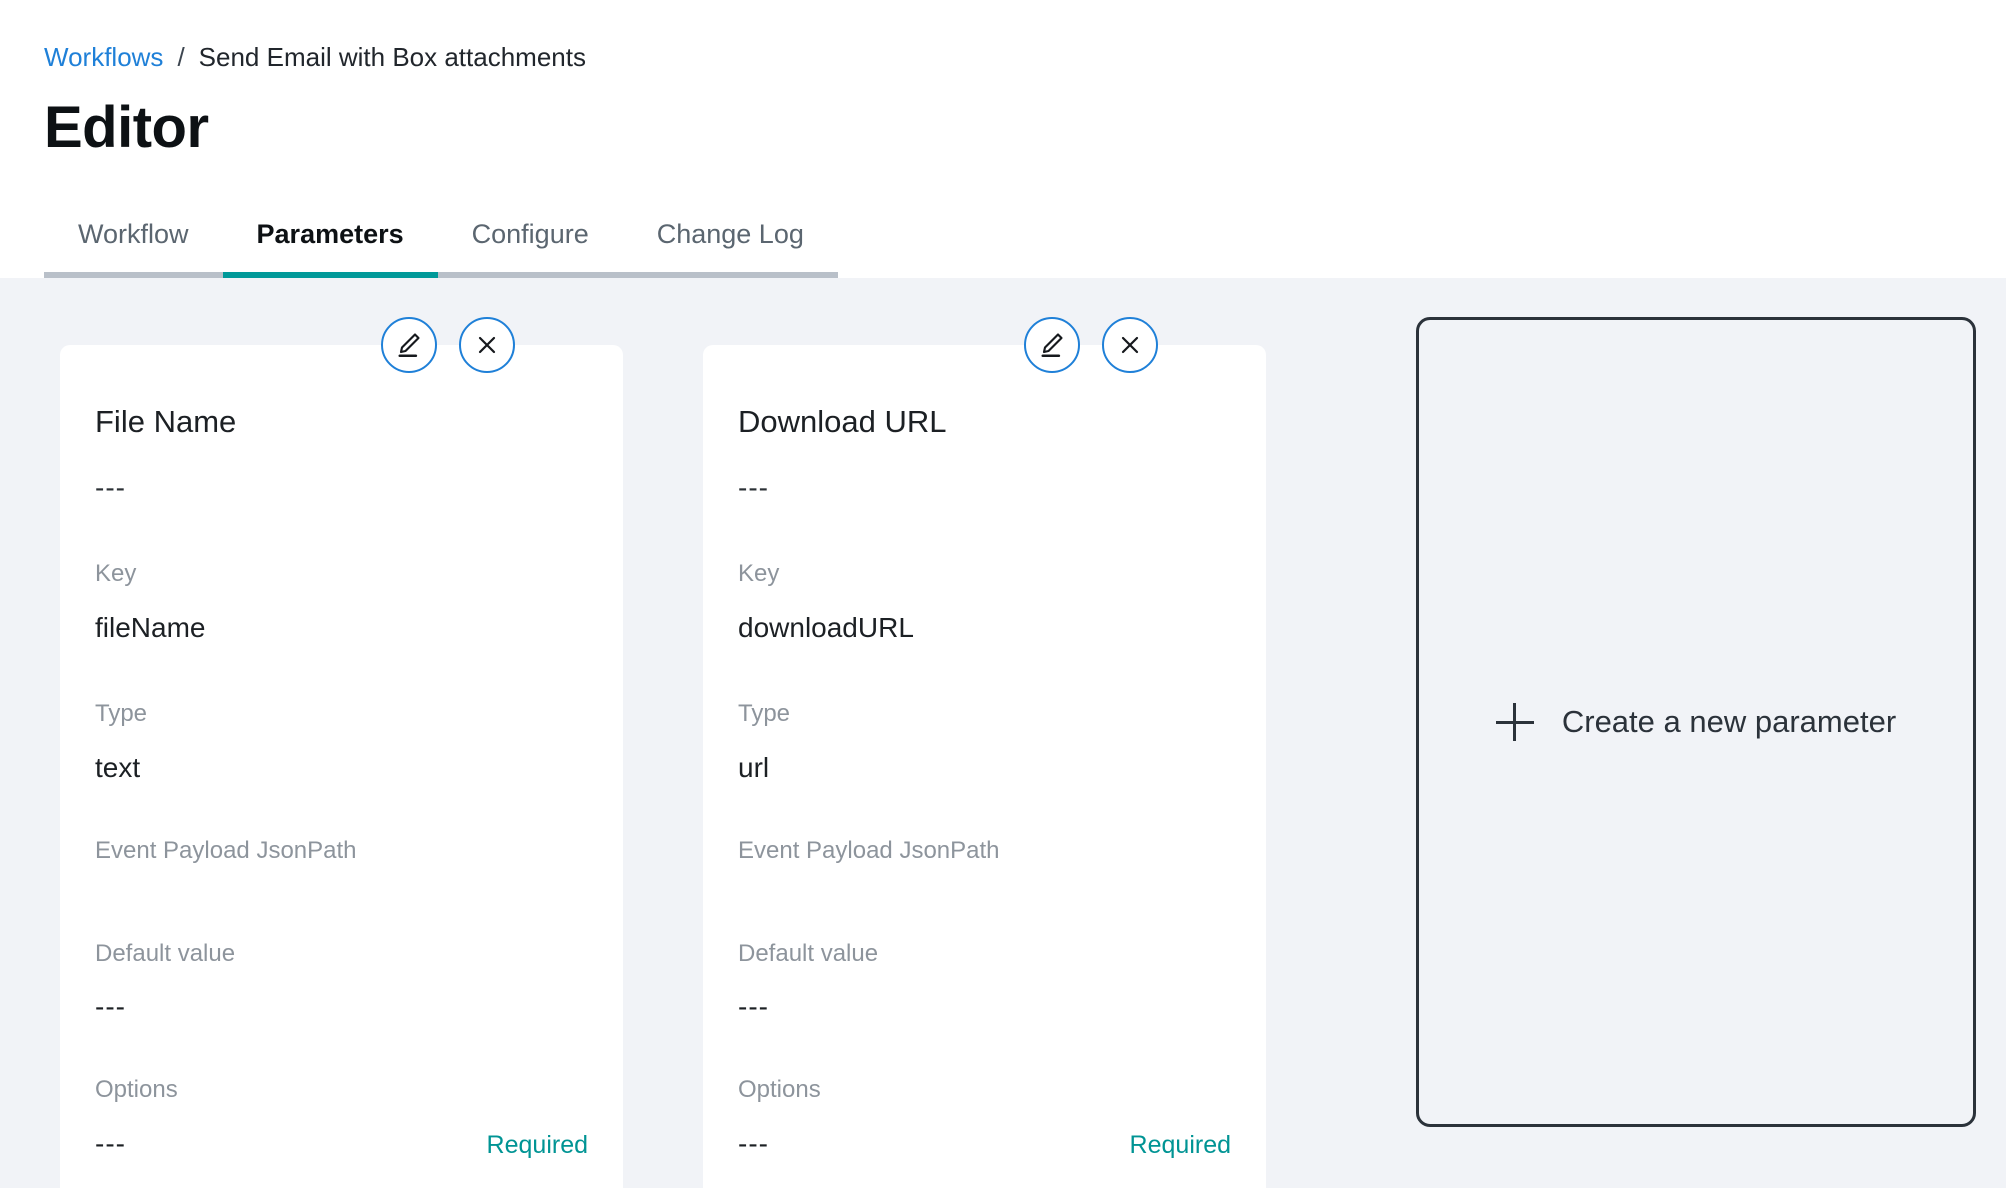 The image size is (2006, 1188). What do you see at coordinates (530, 234) in the screenshot?
I see `tab-configure-label: Configure` at bounding box center [530, 234].